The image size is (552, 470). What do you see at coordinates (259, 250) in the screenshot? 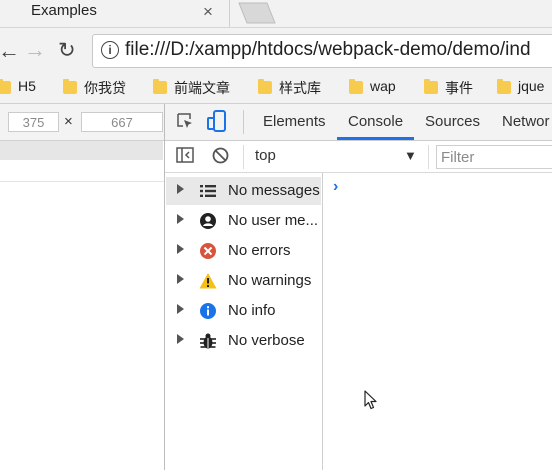
I see `sidebar-item-label: No errors` at bounding box center [259, 250].